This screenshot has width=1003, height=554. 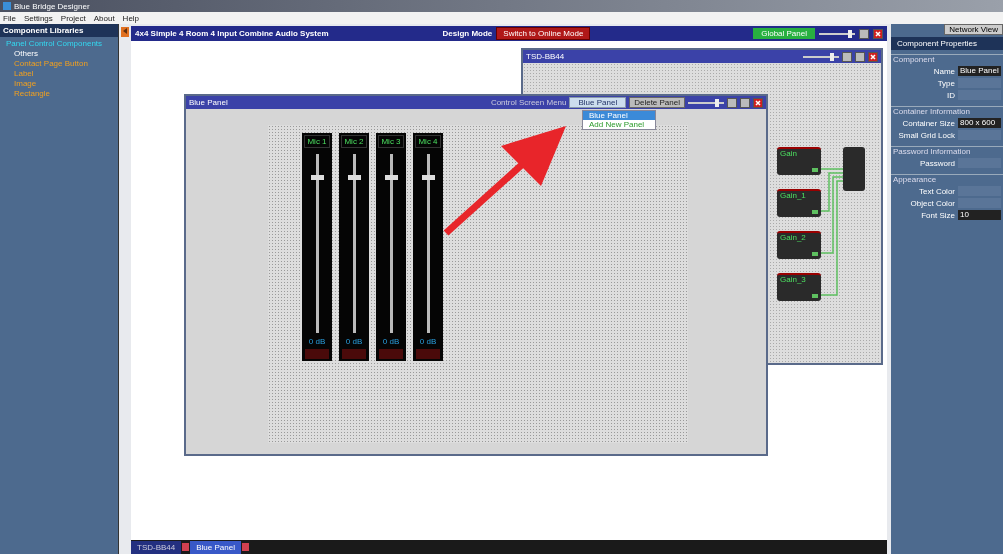 What do you see at coordinates (232, 33) in the screenshot?
I see `canvas-title: 4x4 Simple 4 Room 4 Input Combine Audio System` at bounding box center [232, 33].